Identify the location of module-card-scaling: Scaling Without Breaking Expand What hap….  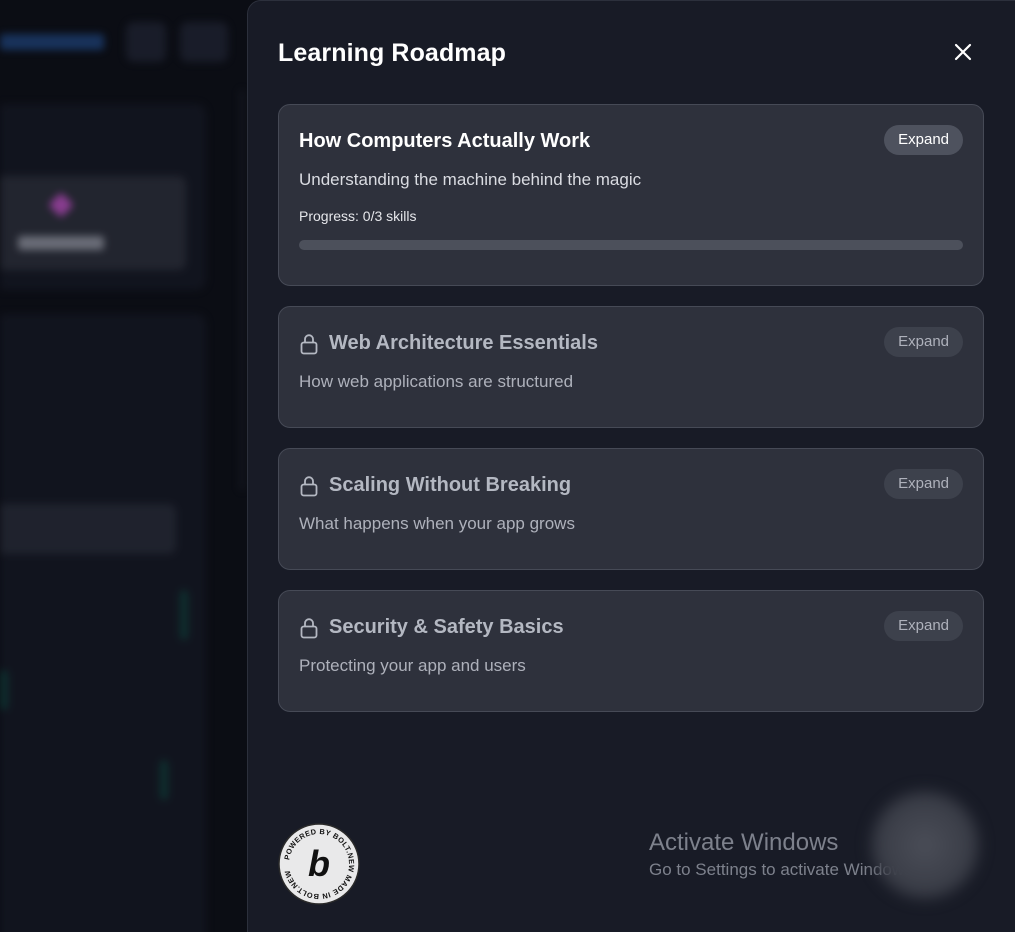
(631, 509).